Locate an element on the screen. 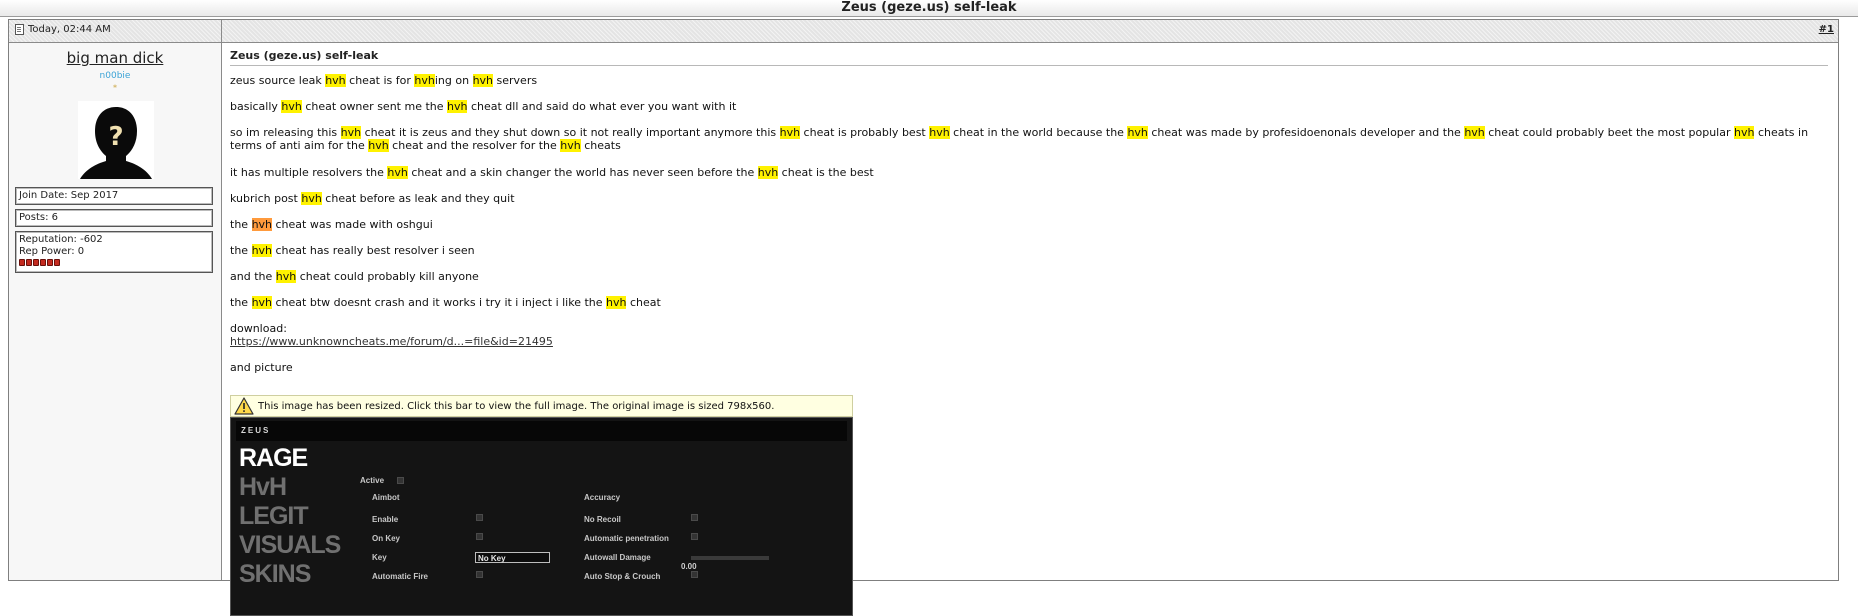 This screenshot has height=616, width=1858. post-header: Today, 02:44 AM #1 is located at coordinates (923, 31).